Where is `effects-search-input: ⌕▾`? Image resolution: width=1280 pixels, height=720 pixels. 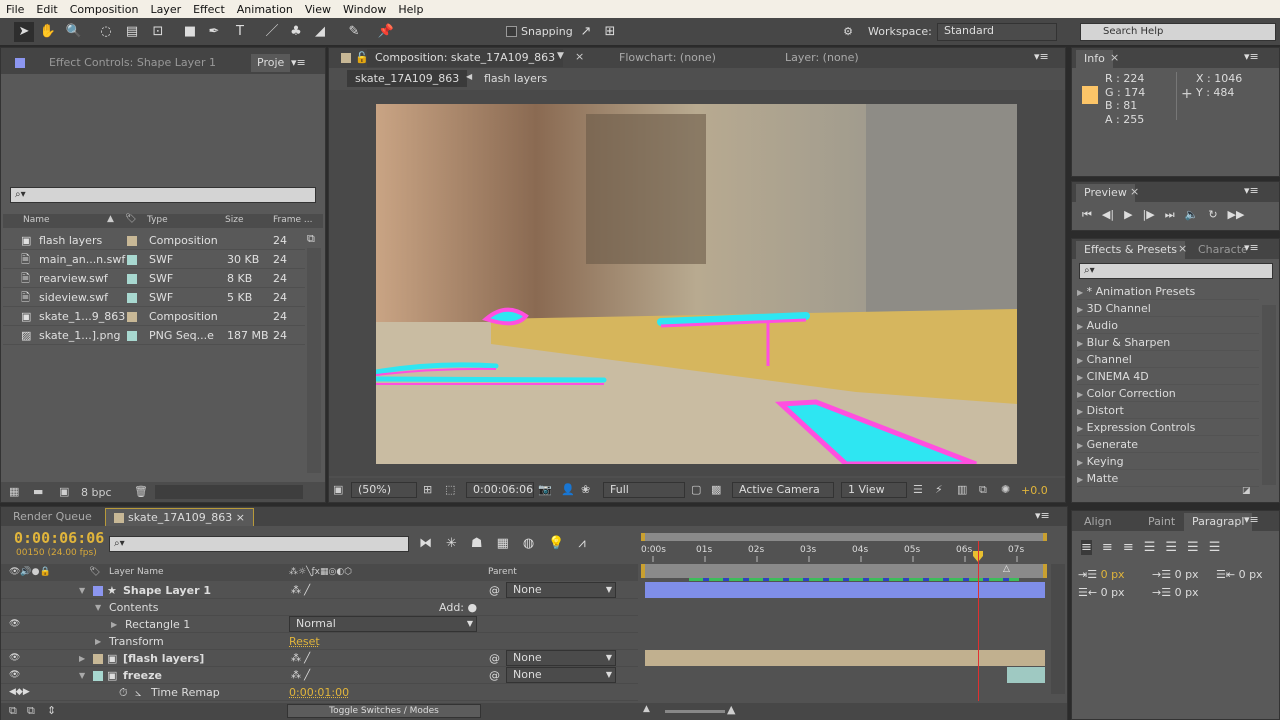
effects-search-input: ⌕▾ is located at coordinates (1176, 271).